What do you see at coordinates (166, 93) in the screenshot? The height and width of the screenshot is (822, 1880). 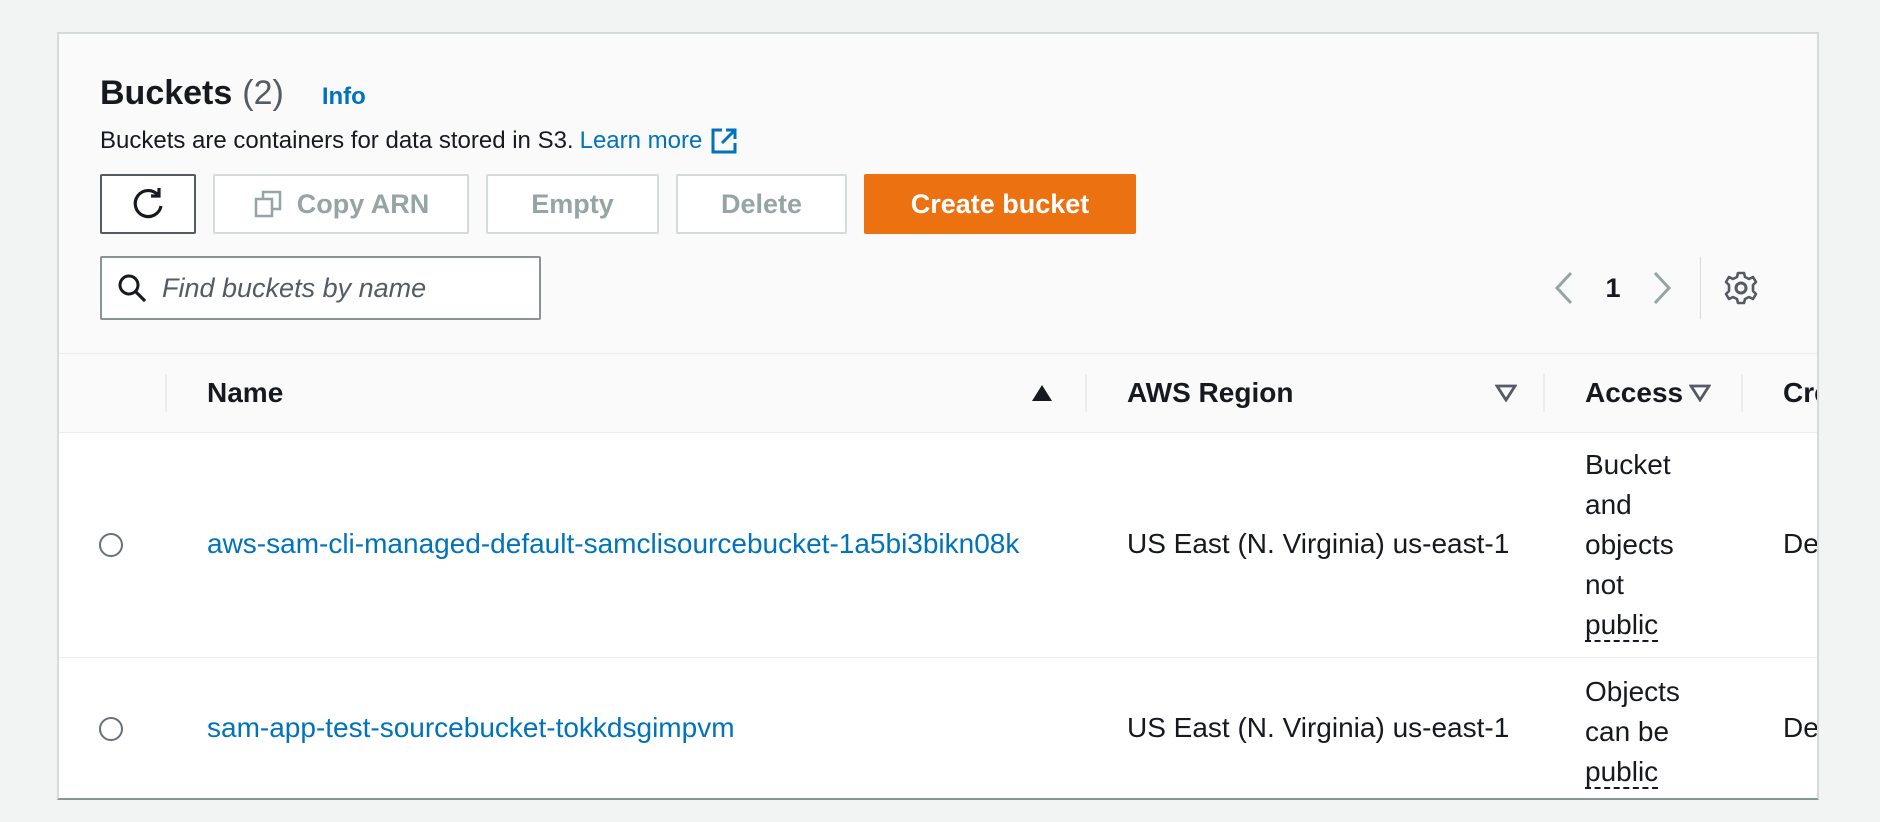 I see `page-title: Buckets` at bounding box center [166, 93].